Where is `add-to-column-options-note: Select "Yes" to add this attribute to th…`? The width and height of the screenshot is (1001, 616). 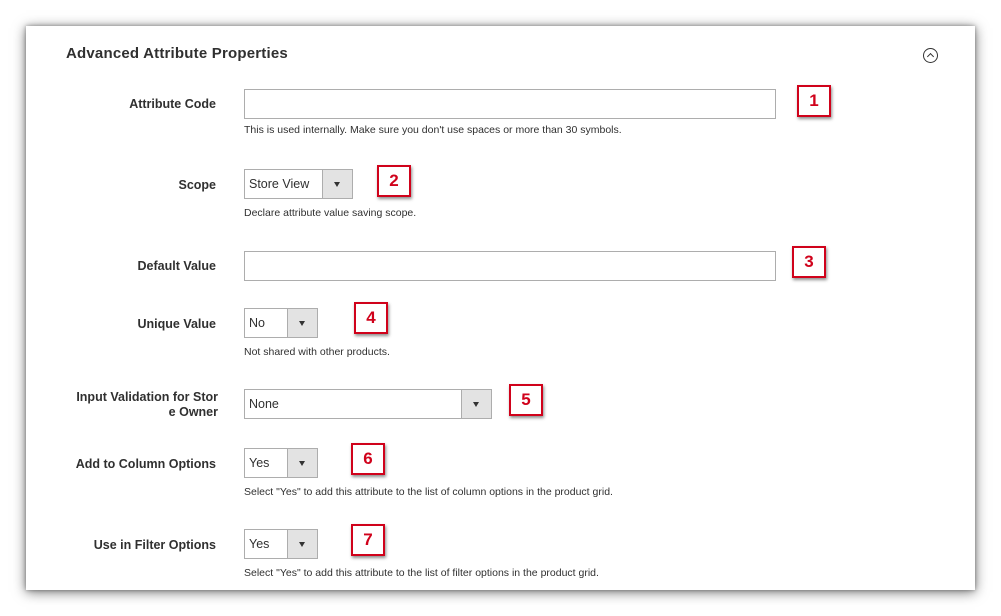 add-to-column-options-note: Select "Yes" to add this attribute to th… is located at coordinates (428, 492).